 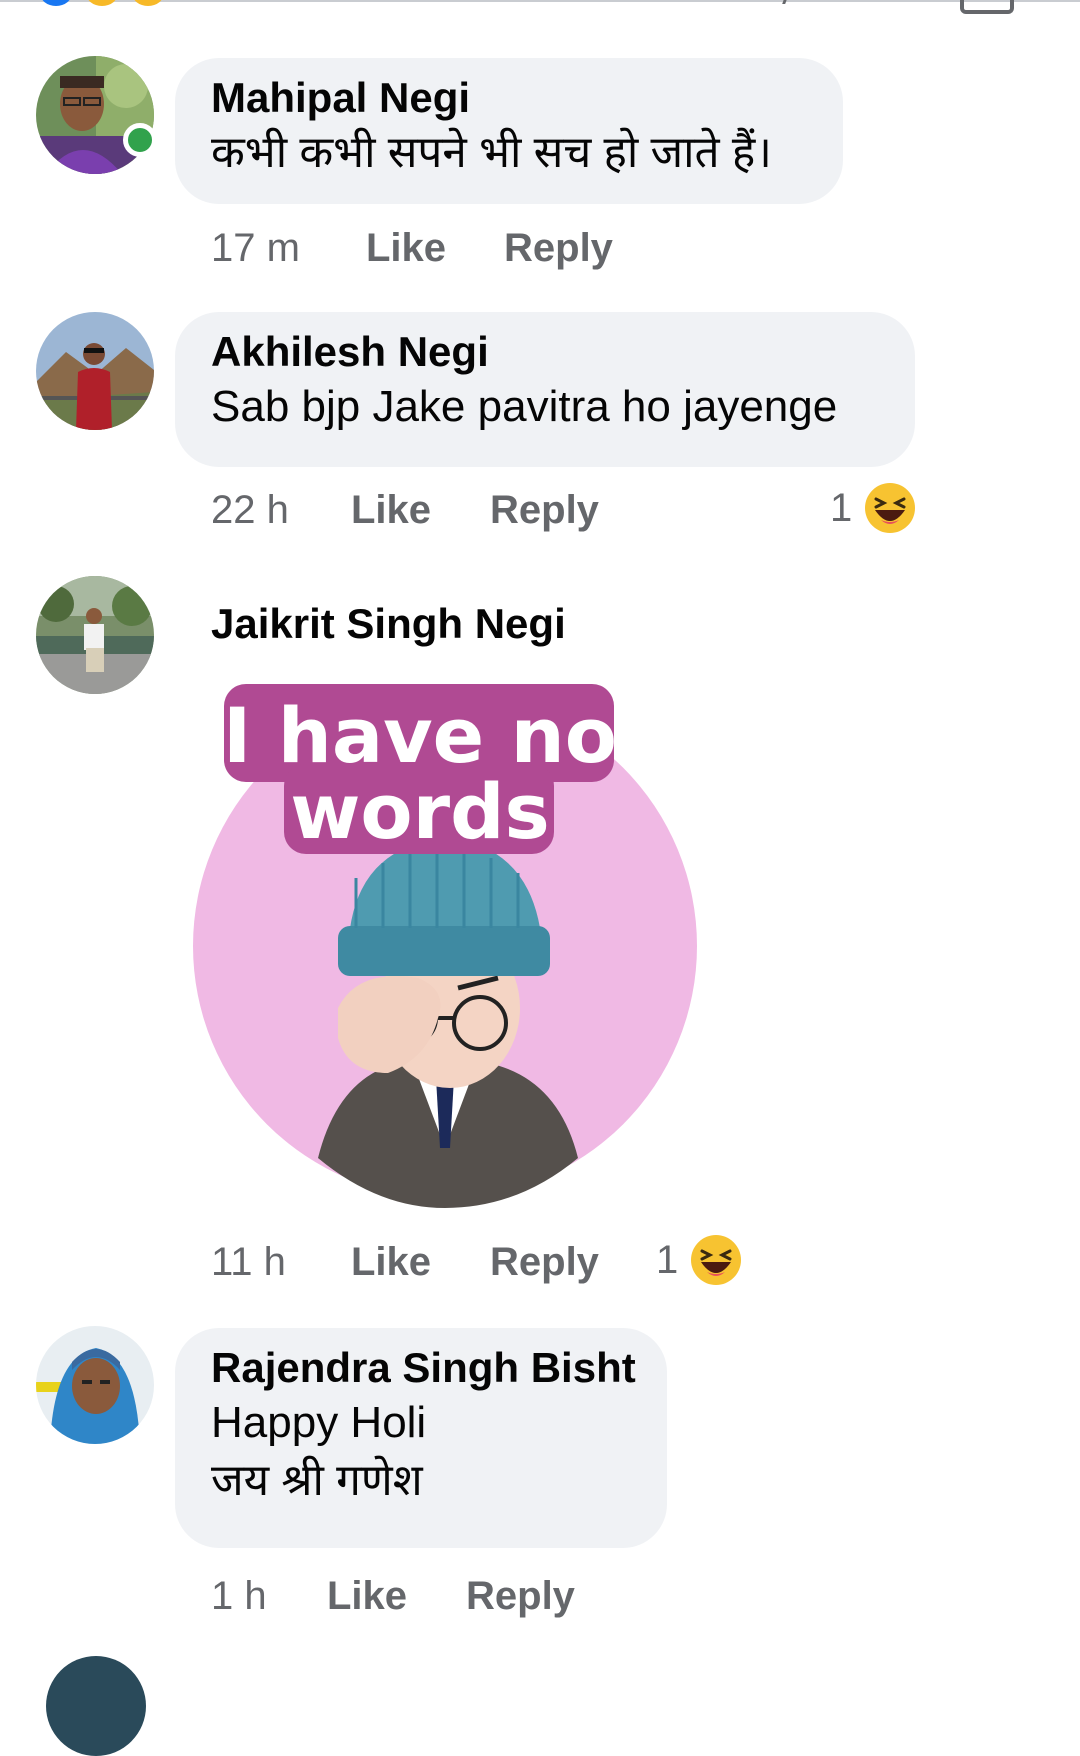 I want to click on share-icon, so click(x=987, y=7).